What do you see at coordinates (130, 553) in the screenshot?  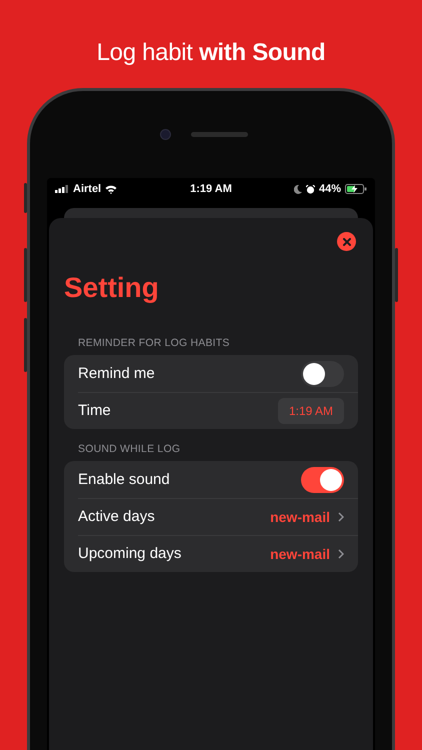 I see `row-label: Upcoming days` at bounding box center [130, 553].